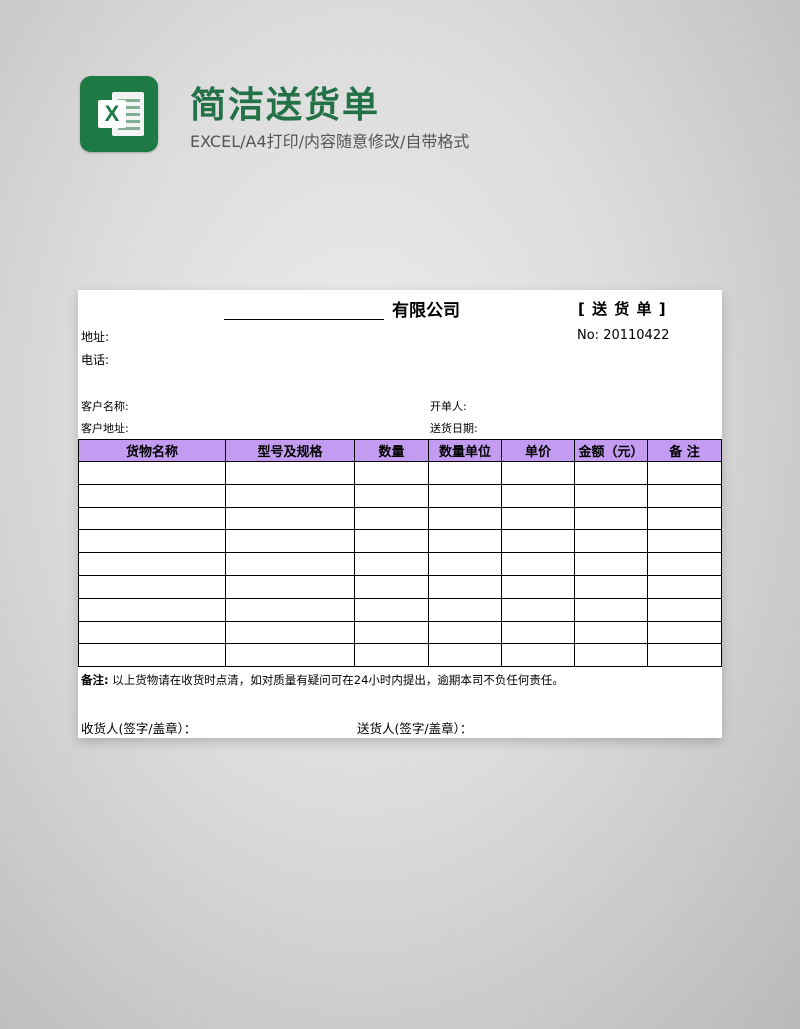 The height and width of the screenshot is (1029, 800). Describe the element at coordinates (105, 428) in the screenshot. I see `customer-address-label: 客户地址:` at that location.